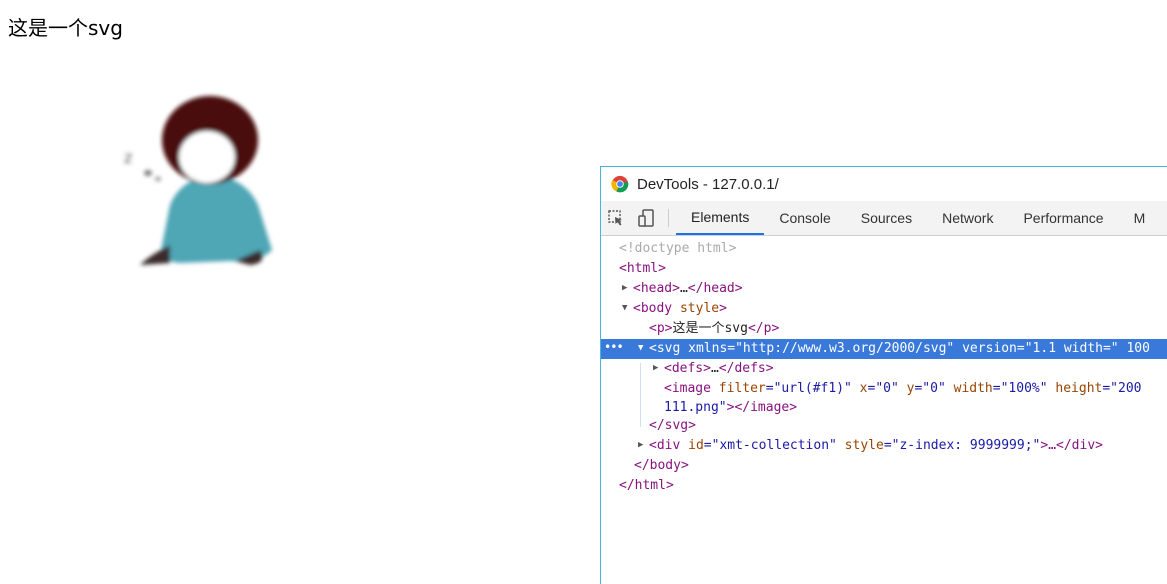  Describe the element at coordinates (804, 218) in the screenshot. I see `tab-console: Console` at that location.